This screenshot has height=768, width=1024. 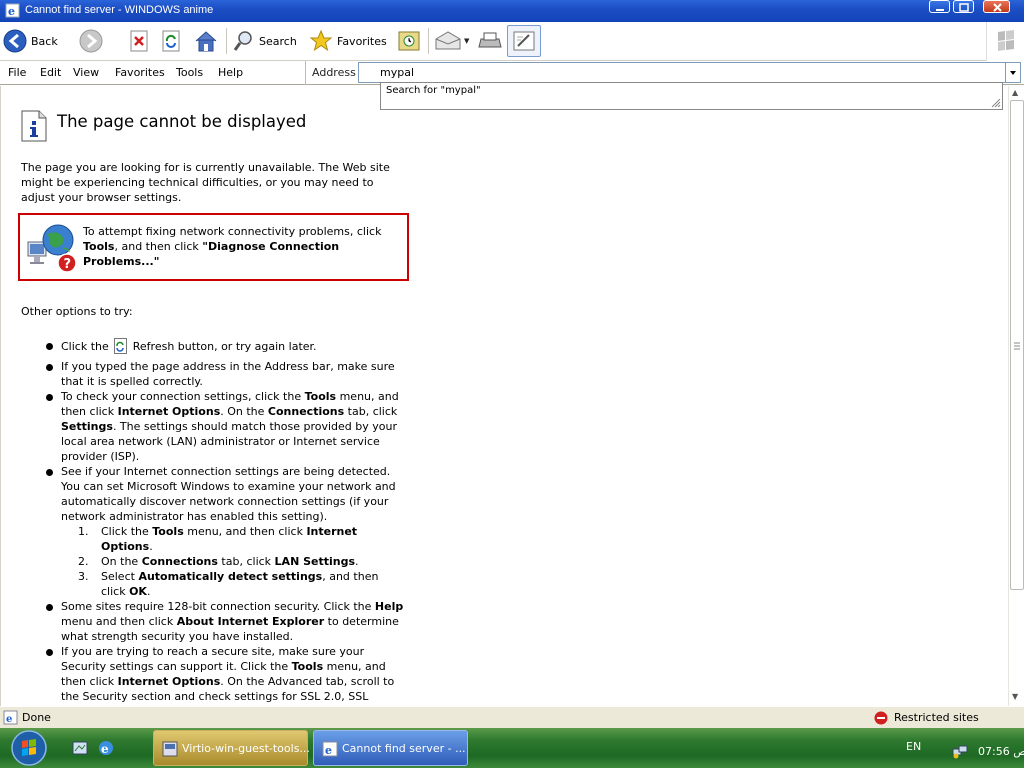 I want to click on installer-icon, so click(x=170, y=749).